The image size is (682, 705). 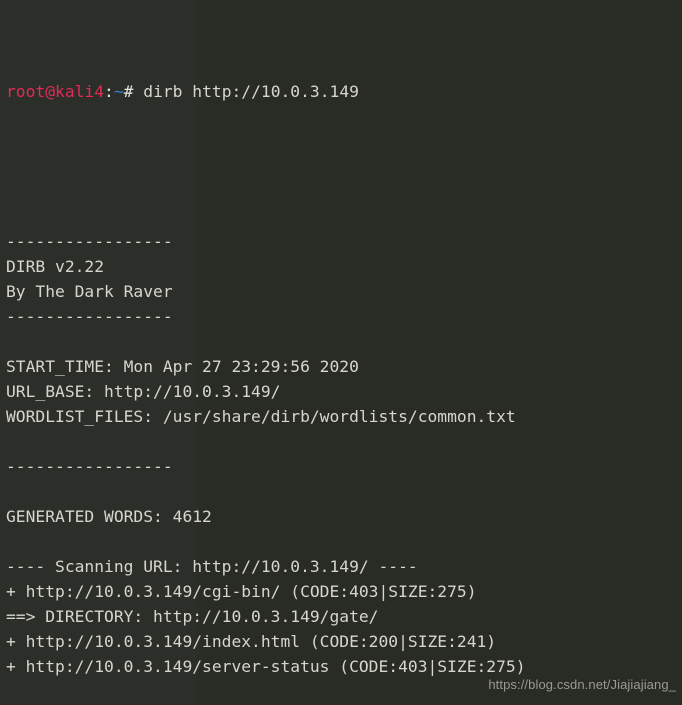 I want to click on output-line: START_TIME: Mon Apr 27 23:29:56 2020, so click(x=182, y=366).